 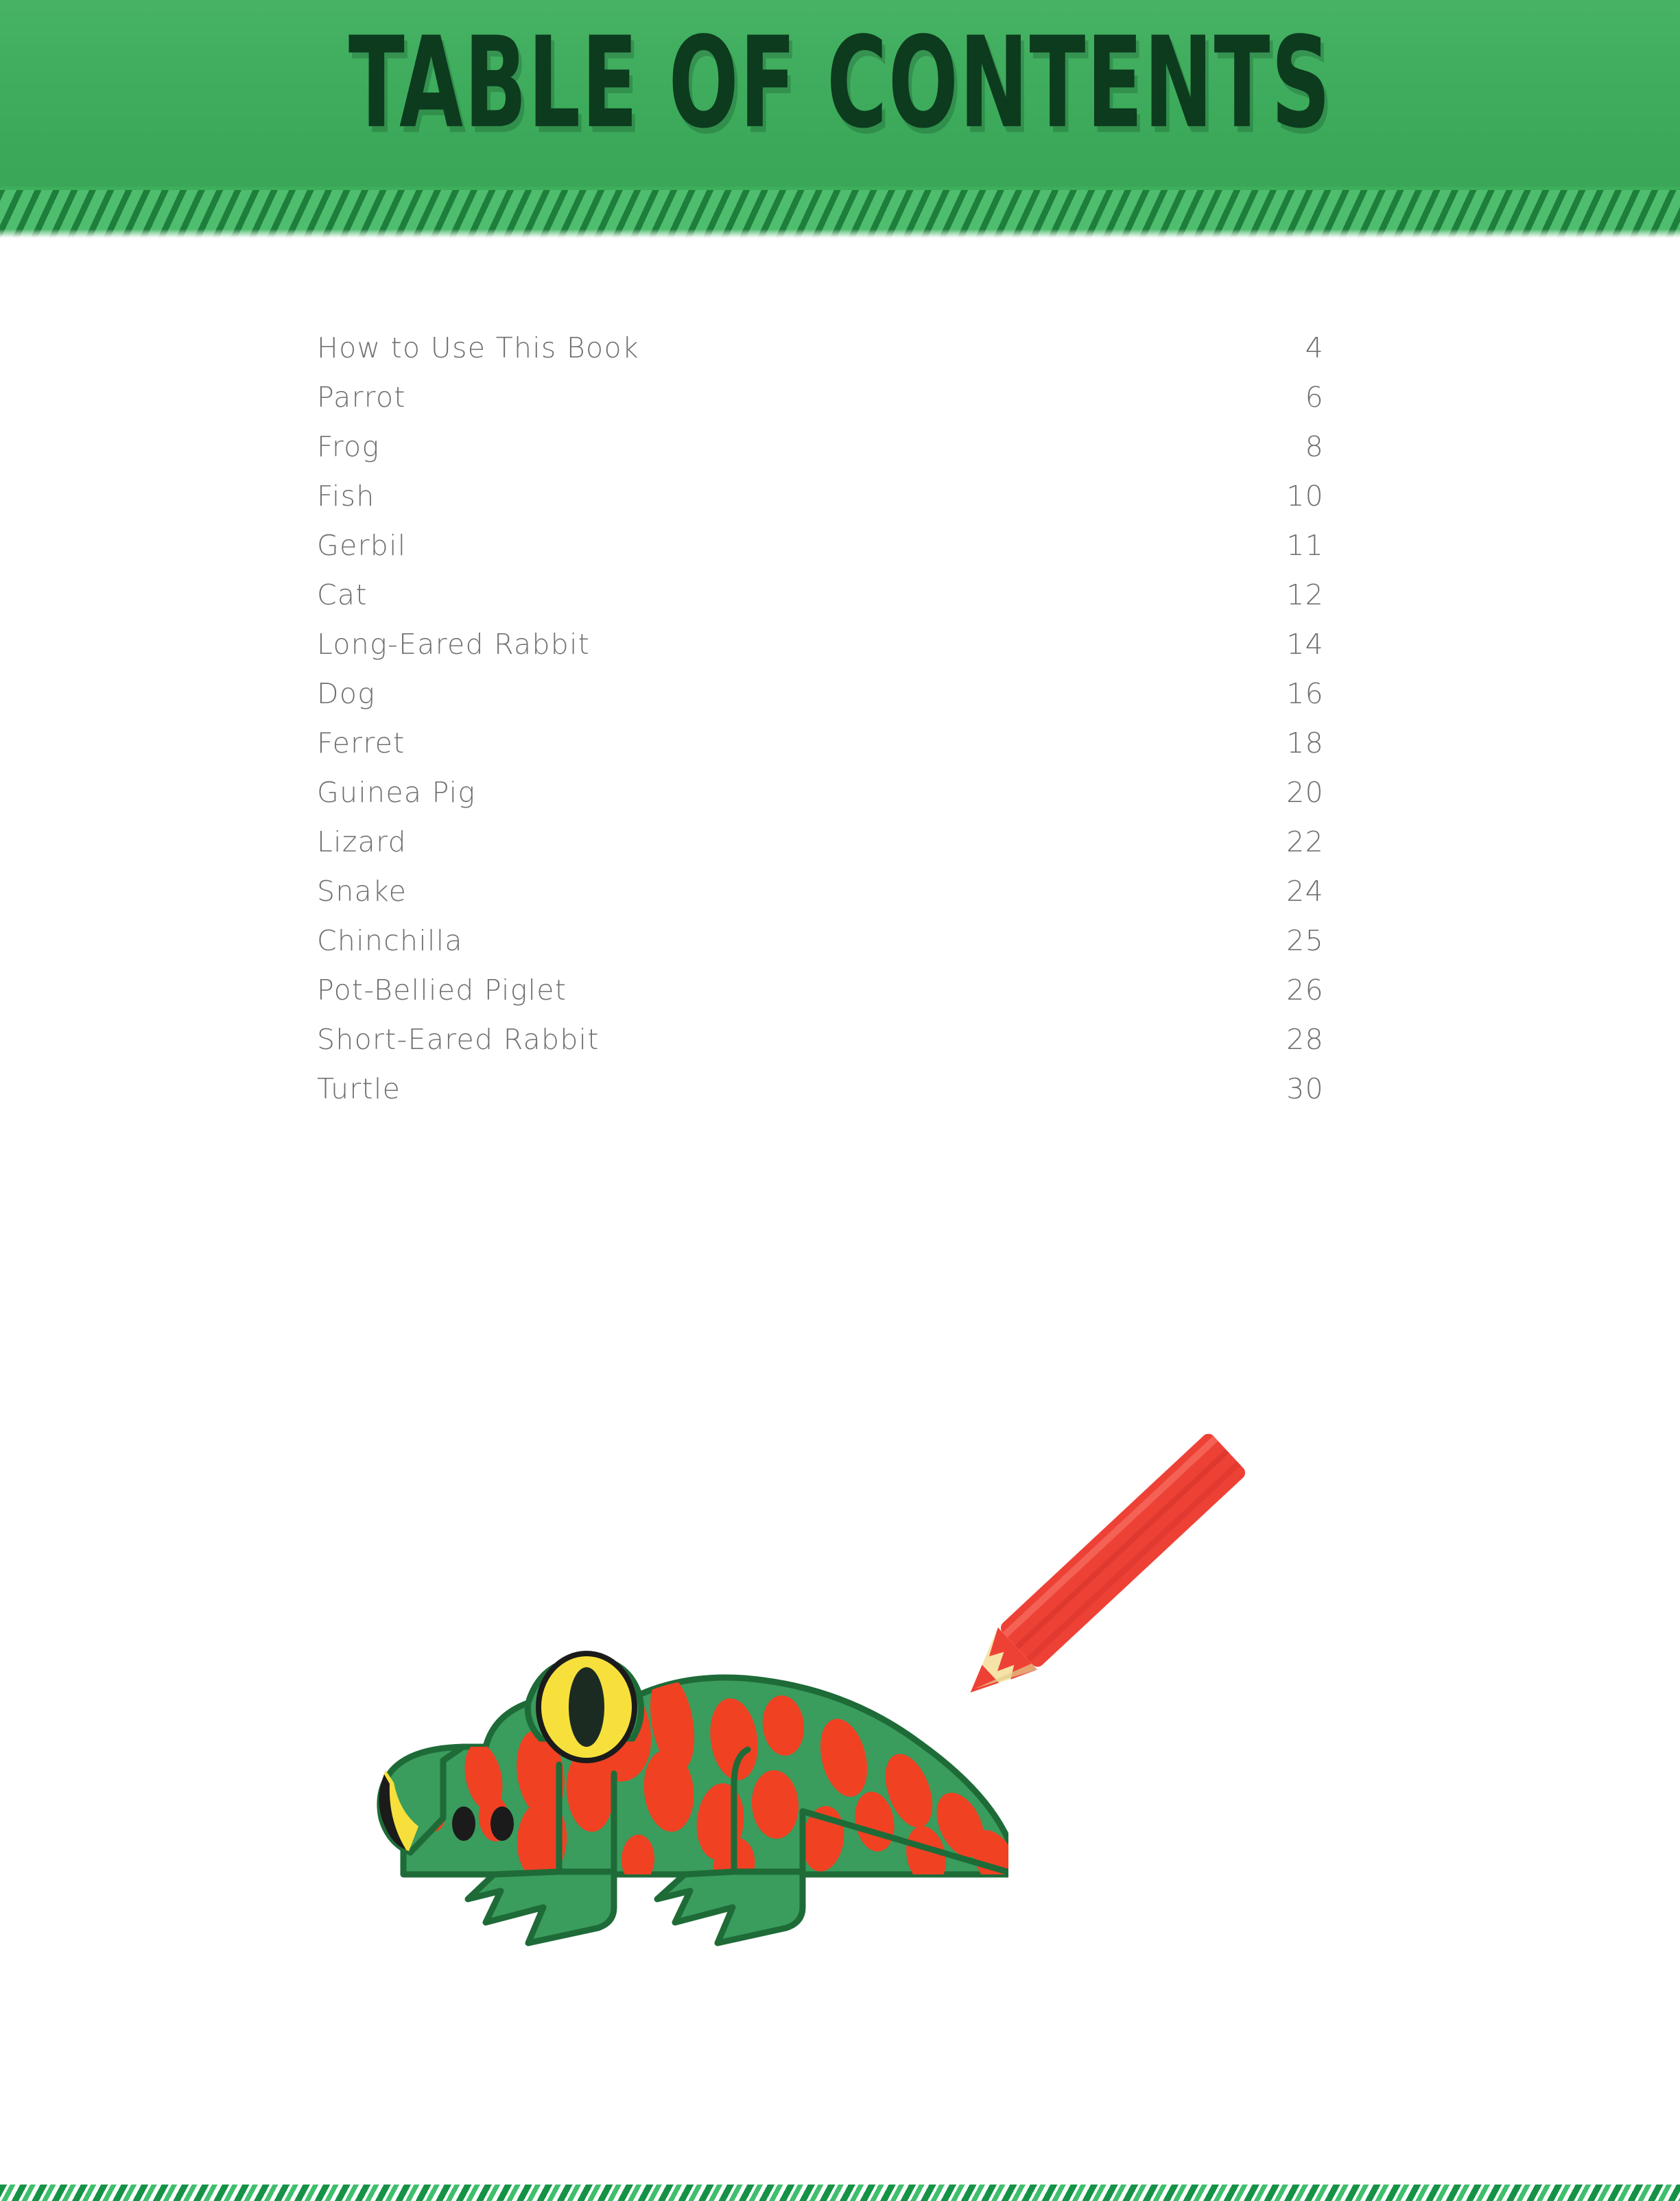 I want to click on toc-entry-label: Cat, so click(x=342, y=594).